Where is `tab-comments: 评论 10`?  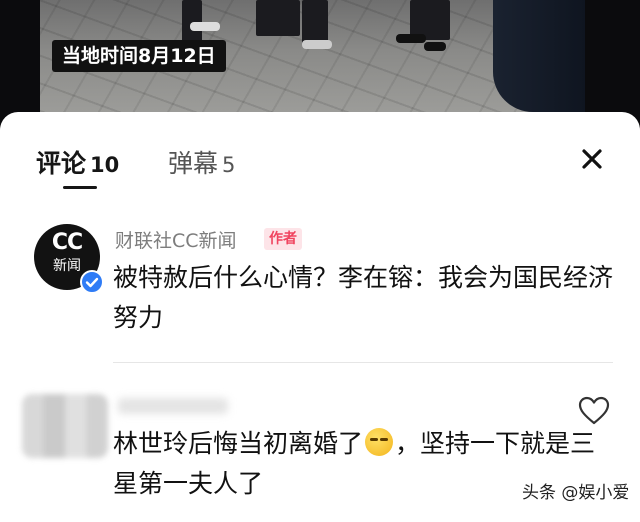
tab-comments: 评论 10 is located at coordinates (77, 162).